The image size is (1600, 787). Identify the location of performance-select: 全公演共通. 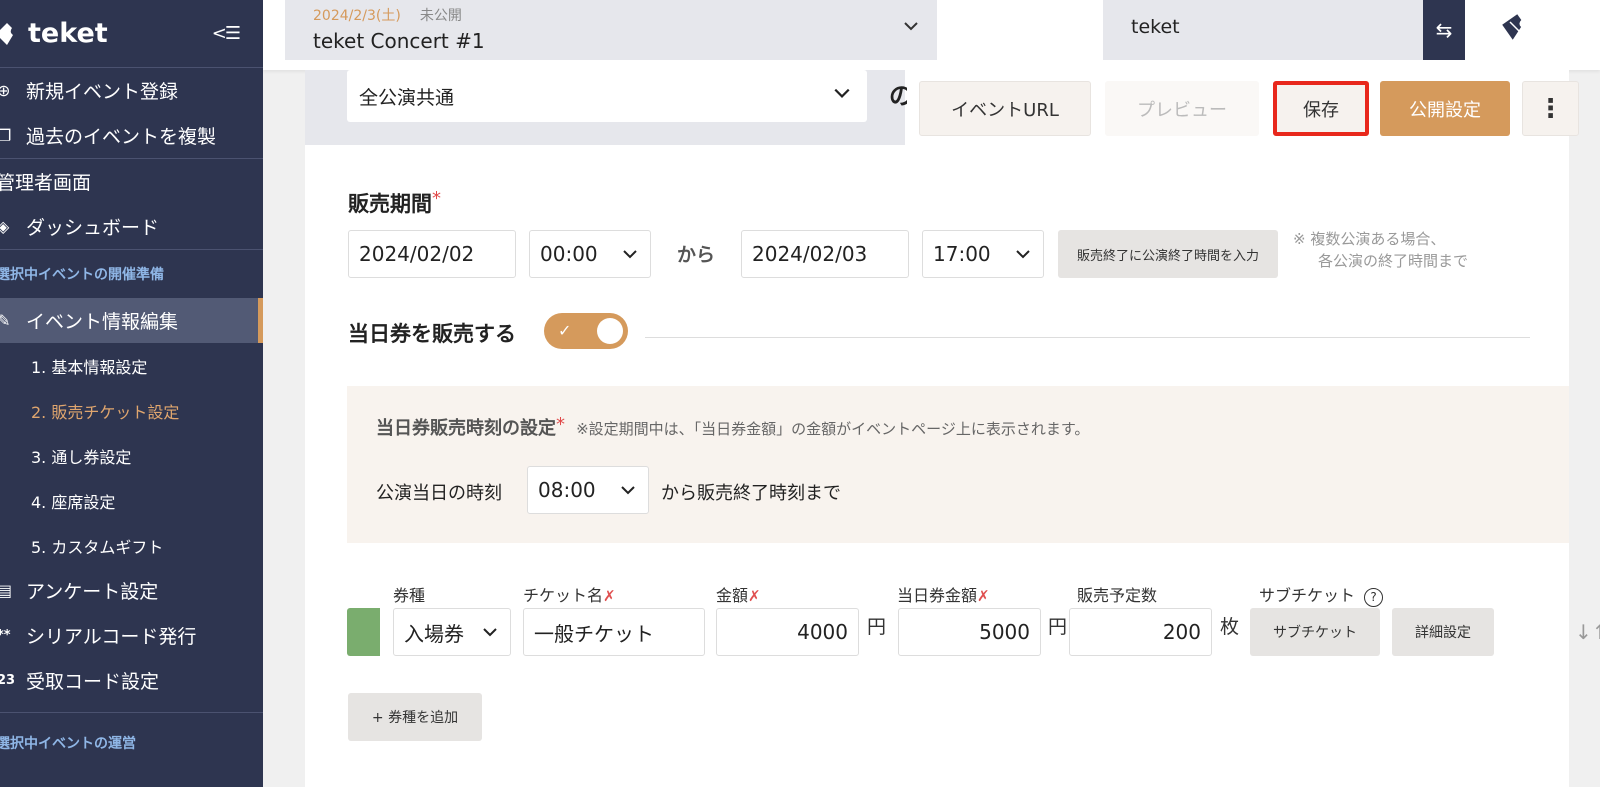
(607, 96).